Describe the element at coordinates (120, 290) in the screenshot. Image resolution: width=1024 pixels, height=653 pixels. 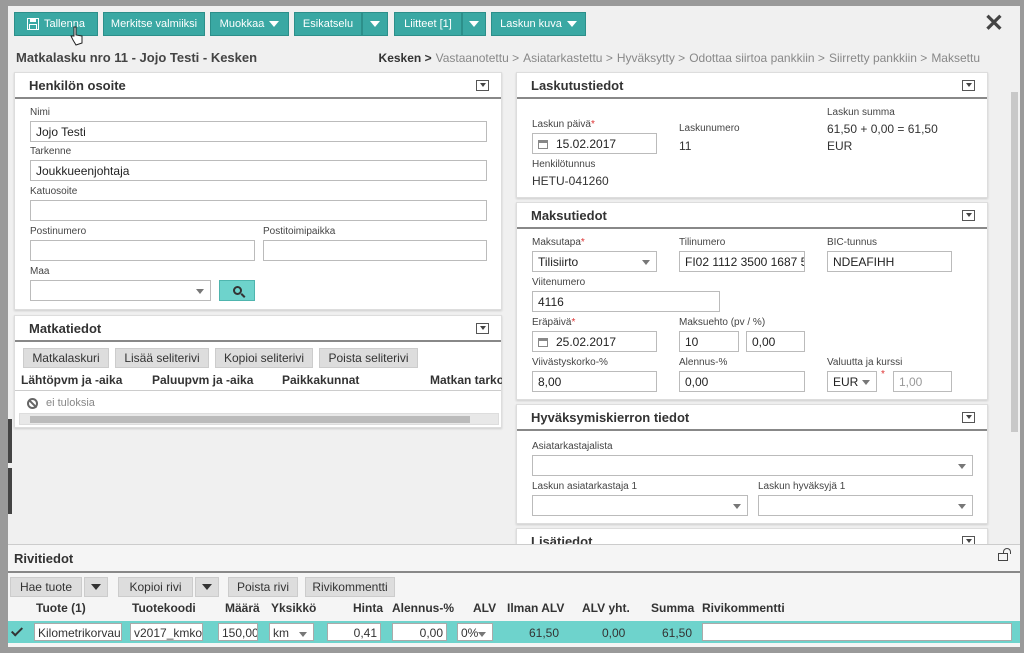
I see `country-select` at that location.